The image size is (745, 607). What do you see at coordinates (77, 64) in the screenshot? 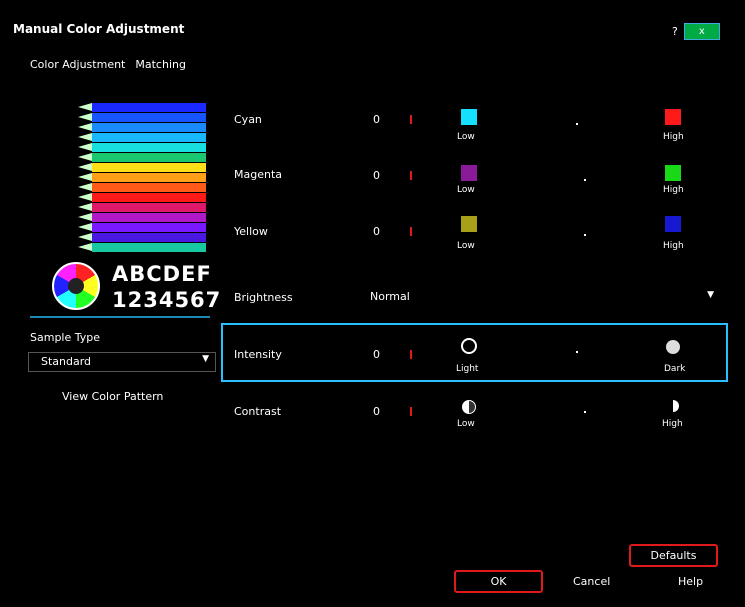
I see `tab-color-adjustment: Color Adjustment` at bounding box center [77, 64].